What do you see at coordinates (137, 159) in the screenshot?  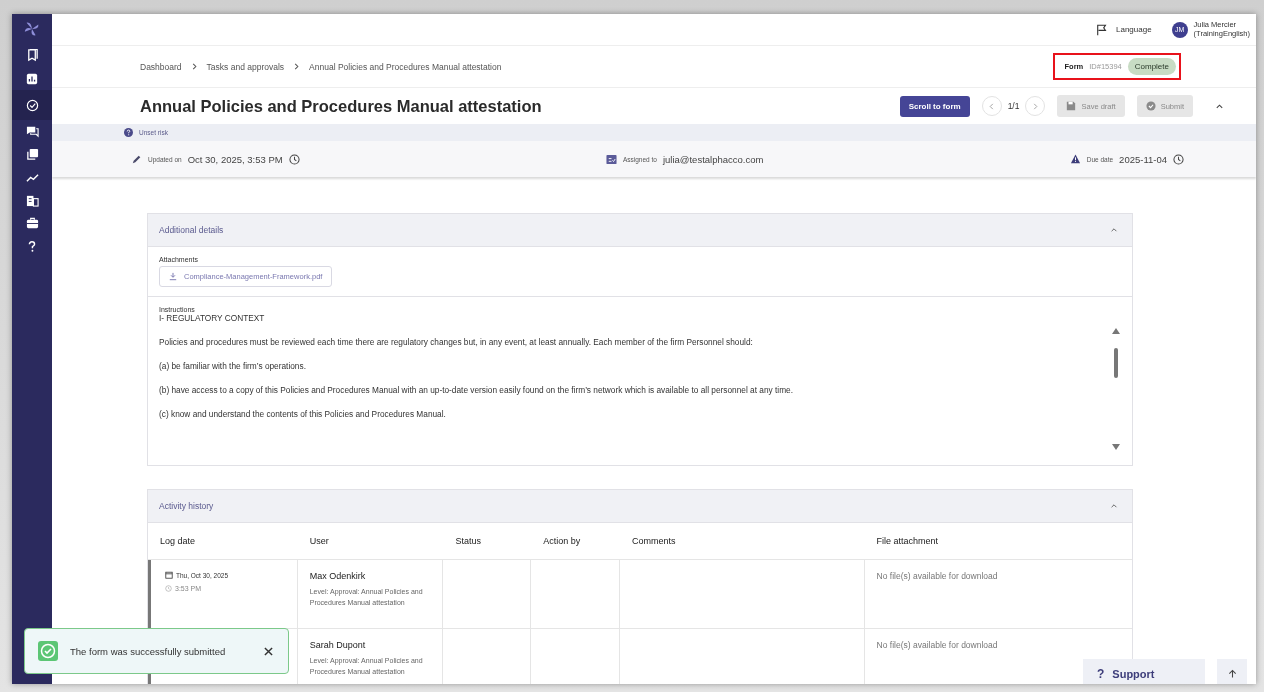 I see `pencil-icon` at bounding box center [137, 159].